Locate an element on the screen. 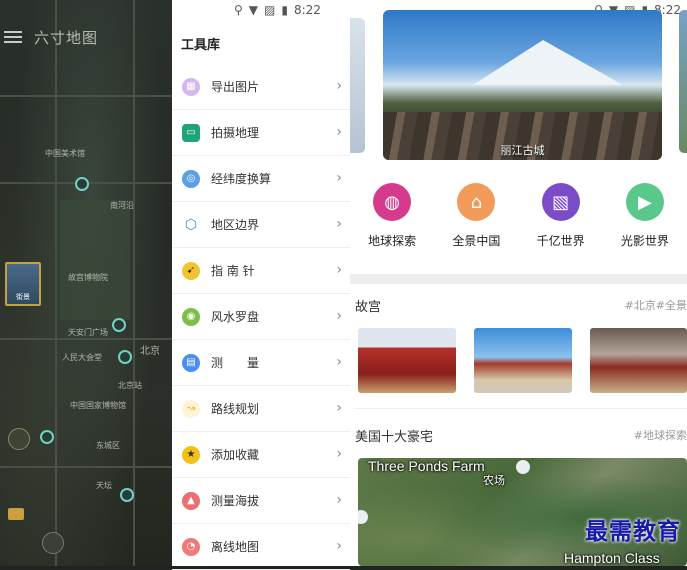 The width and height of the screenshot is (687, 570). compass-icon: ➹ is located at coordinates (191, 270).